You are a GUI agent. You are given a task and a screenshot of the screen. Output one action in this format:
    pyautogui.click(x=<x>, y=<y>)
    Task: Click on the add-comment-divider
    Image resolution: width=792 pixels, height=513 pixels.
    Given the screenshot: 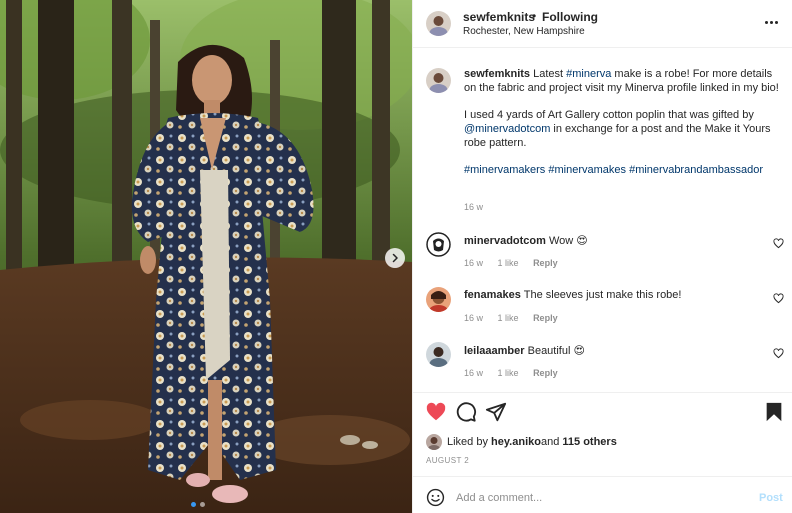 What is the action you would take?
    pyautogui.click(x=602, y=476)
    